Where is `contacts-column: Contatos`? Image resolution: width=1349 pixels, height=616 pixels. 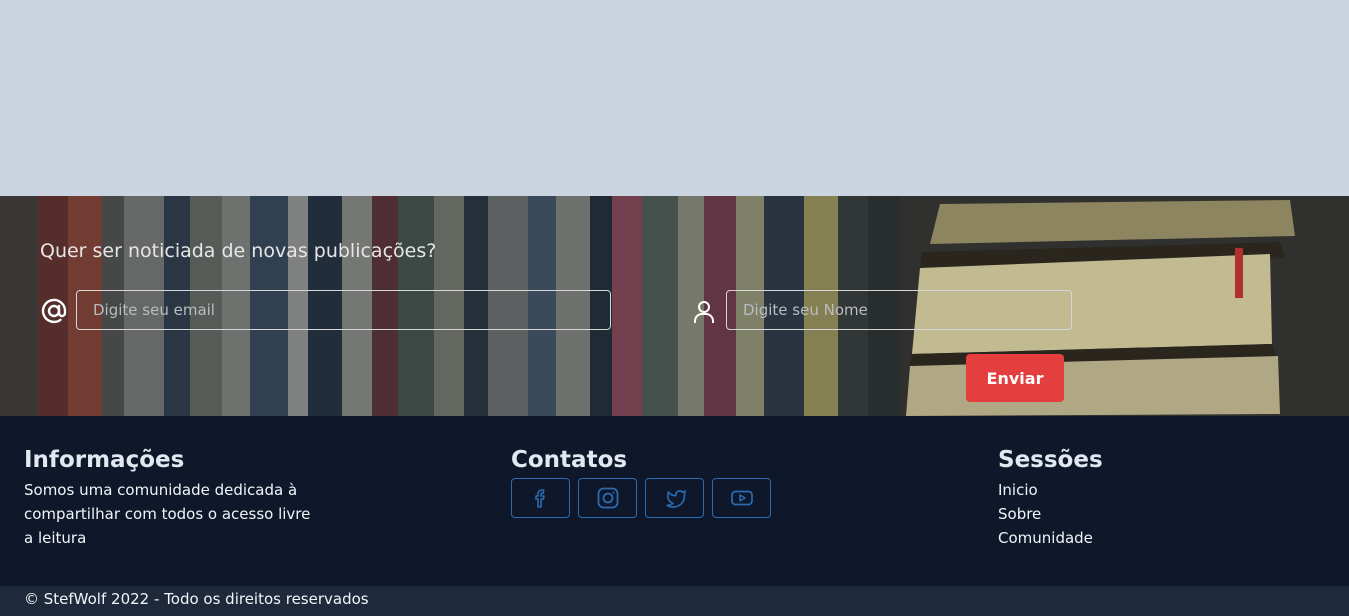 contacts-column: Contatos is located at coordinates (641, 482).